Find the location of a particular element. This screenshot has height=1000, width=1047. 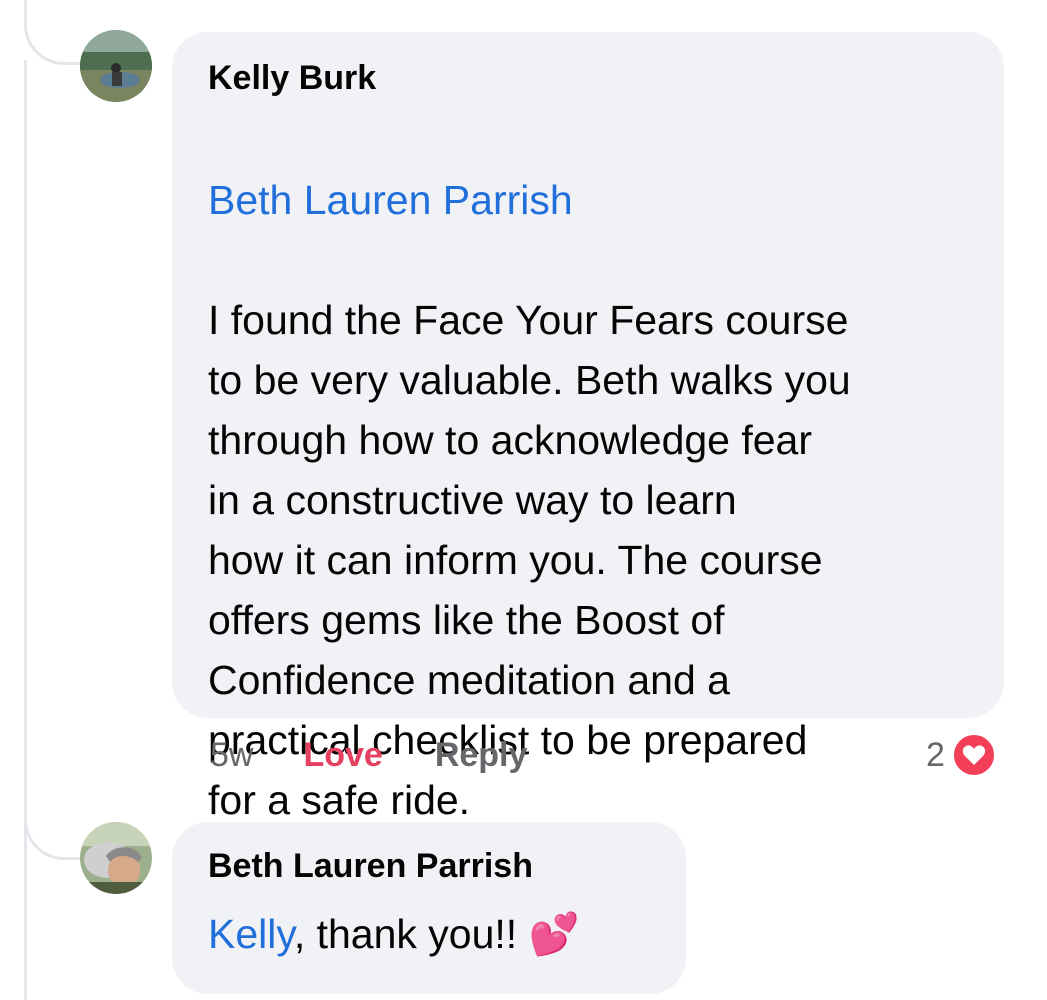

two-hearts-icon: 💕 is located at coordinates (554, 934).